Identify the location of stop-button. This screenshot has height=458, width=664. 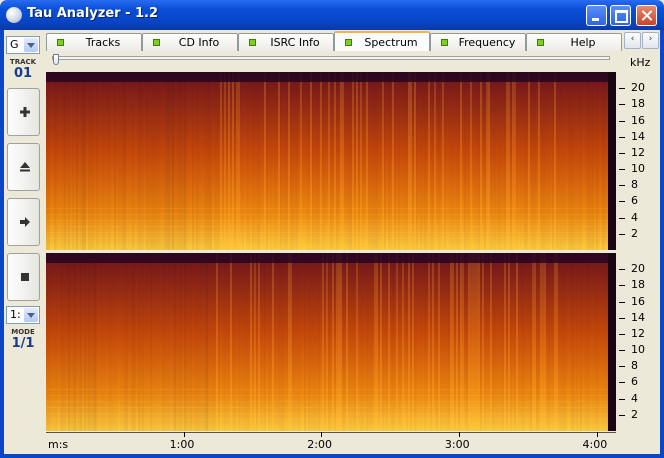
(23, 277).